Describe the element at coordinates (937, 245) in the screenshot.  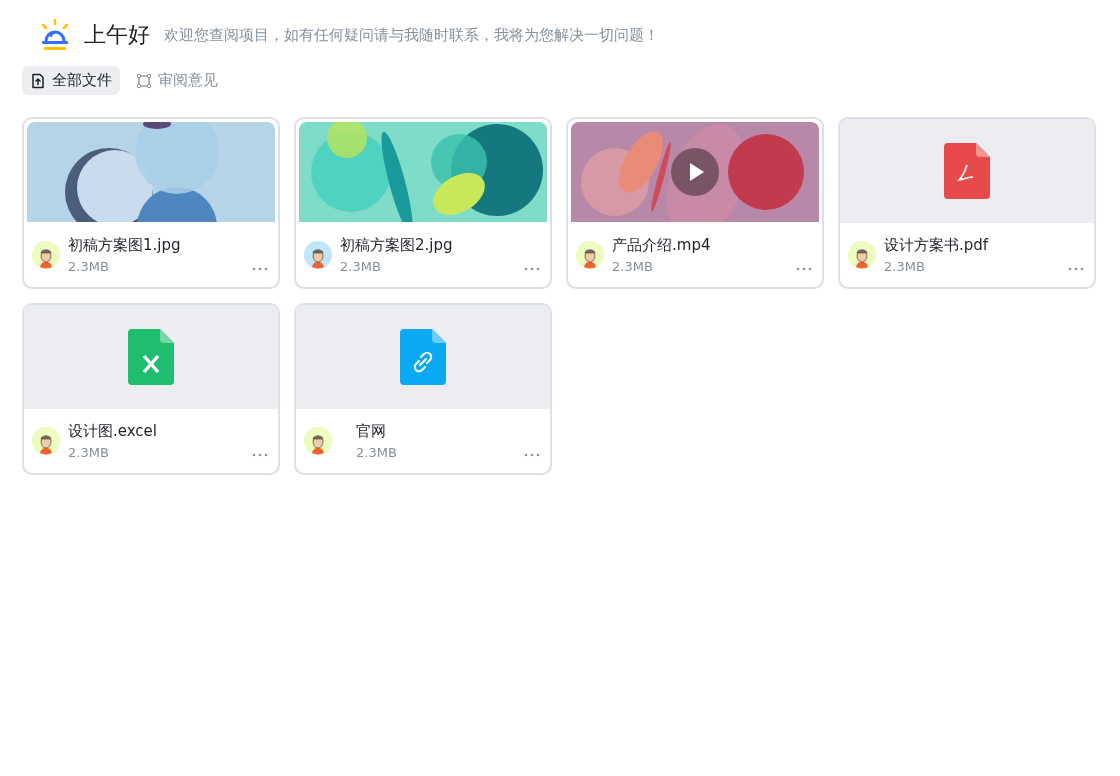
I see `file-name: 设计方案书.pdf` at that location.